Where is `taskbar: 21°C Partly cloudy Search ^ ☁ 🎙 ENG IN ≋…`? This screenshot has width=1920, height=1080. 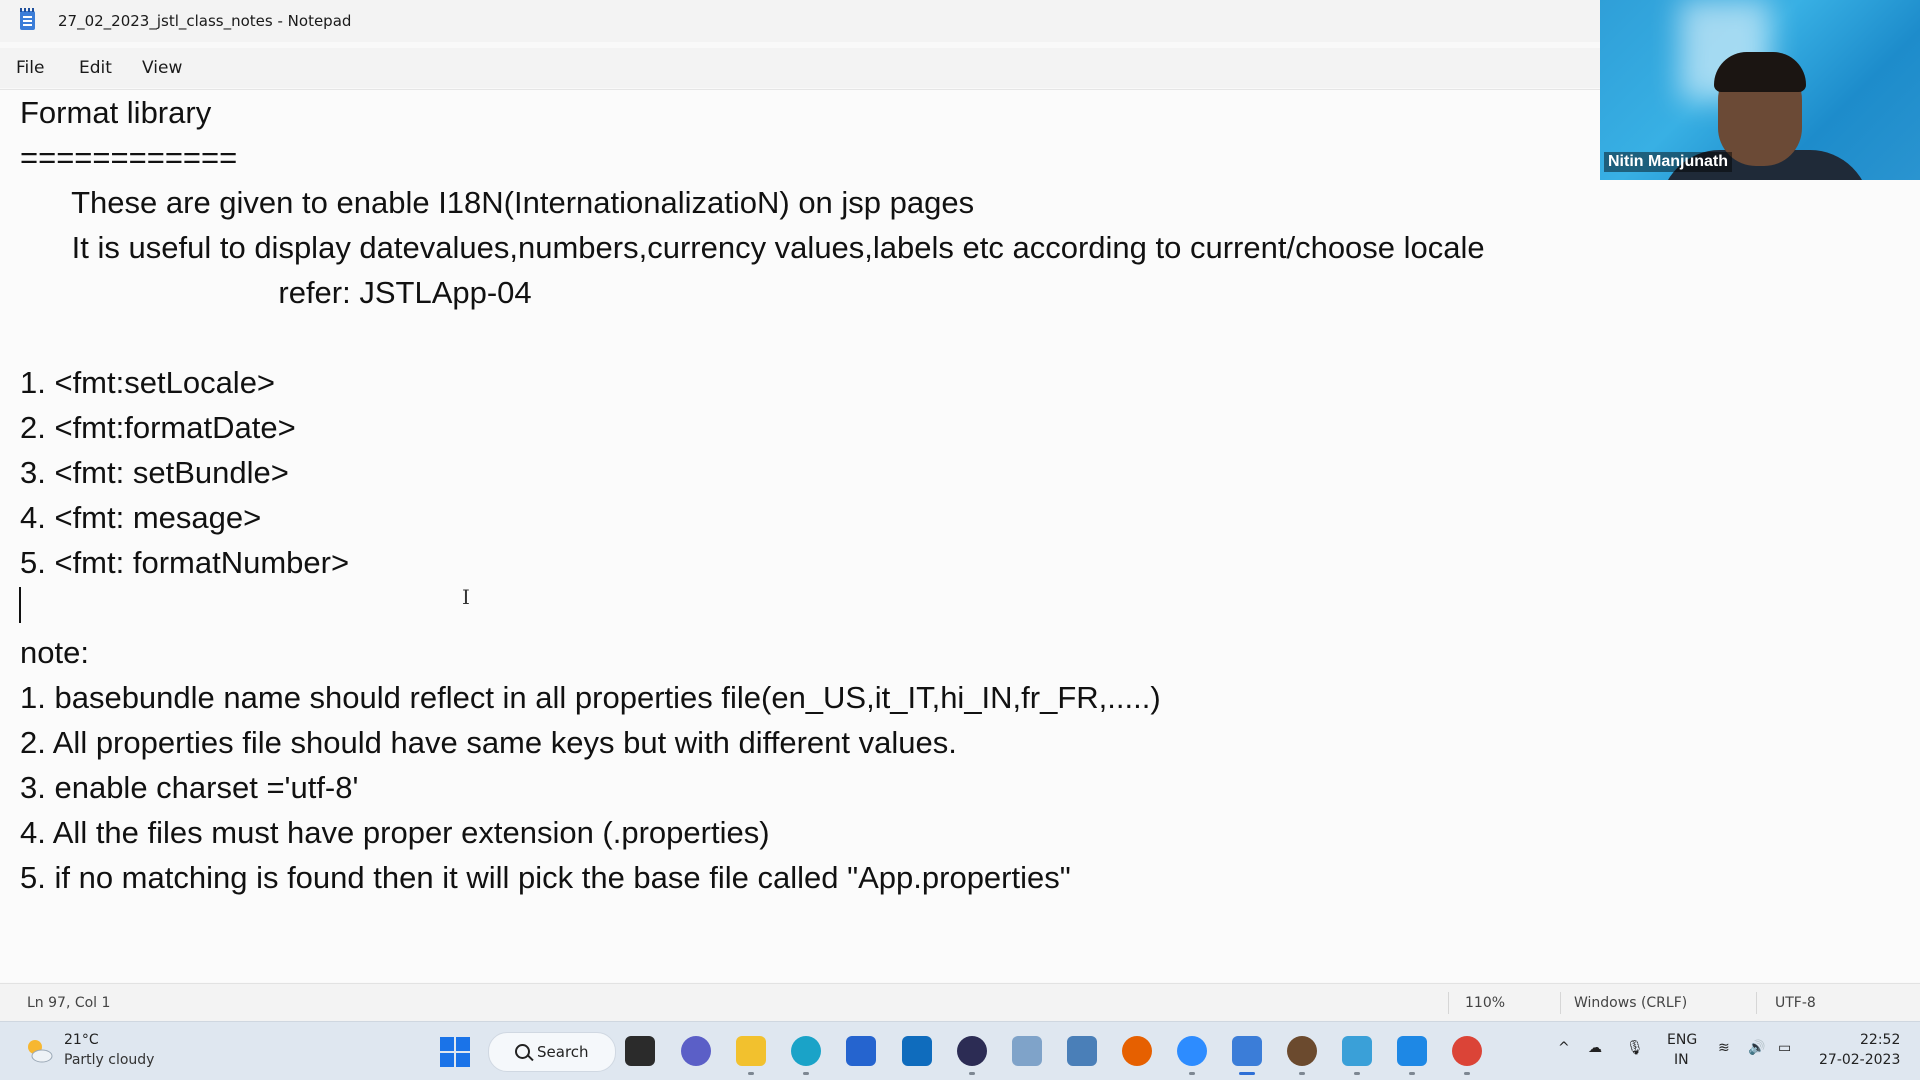 taskbar: 21°C Partly cloudy Search ^ ☁ 🎙 ENG IN ≋… is located at coordinates (960, 1050).